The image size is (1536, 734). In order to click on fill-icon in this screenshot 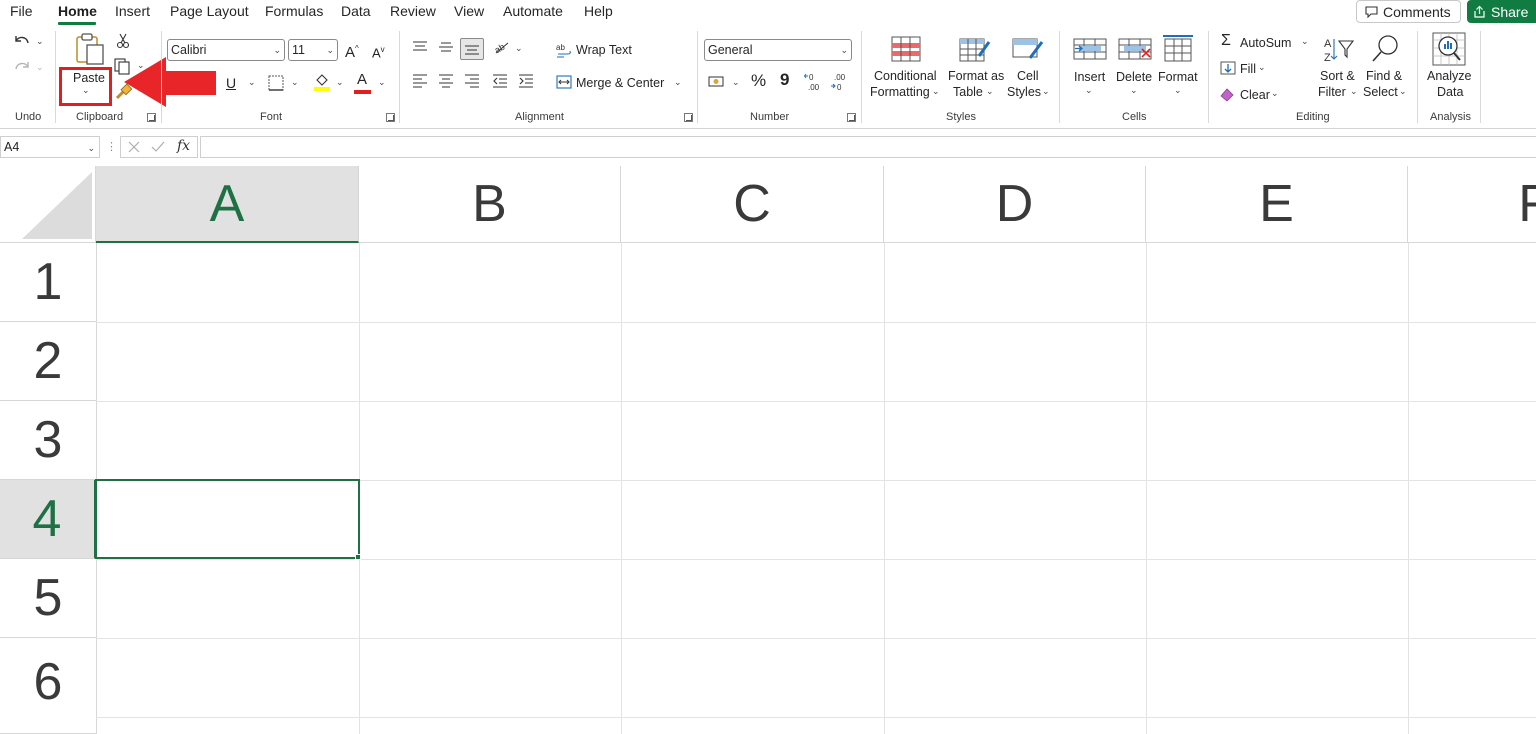, I will do `click(1228, 68)`.